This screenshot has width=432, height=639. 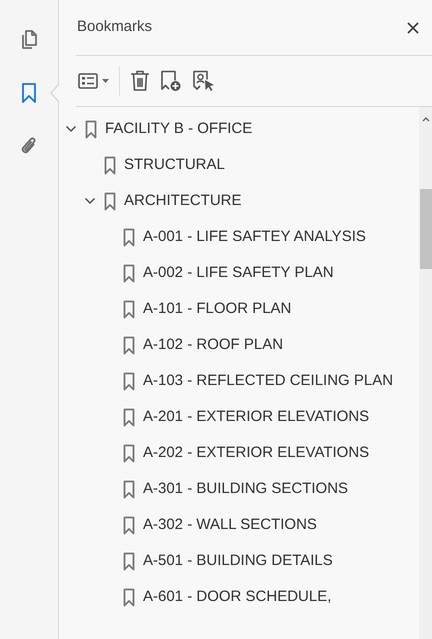 I want to click on bookmark-item: A-302 - WALL SECTIONS, so click(x=232, y=525).